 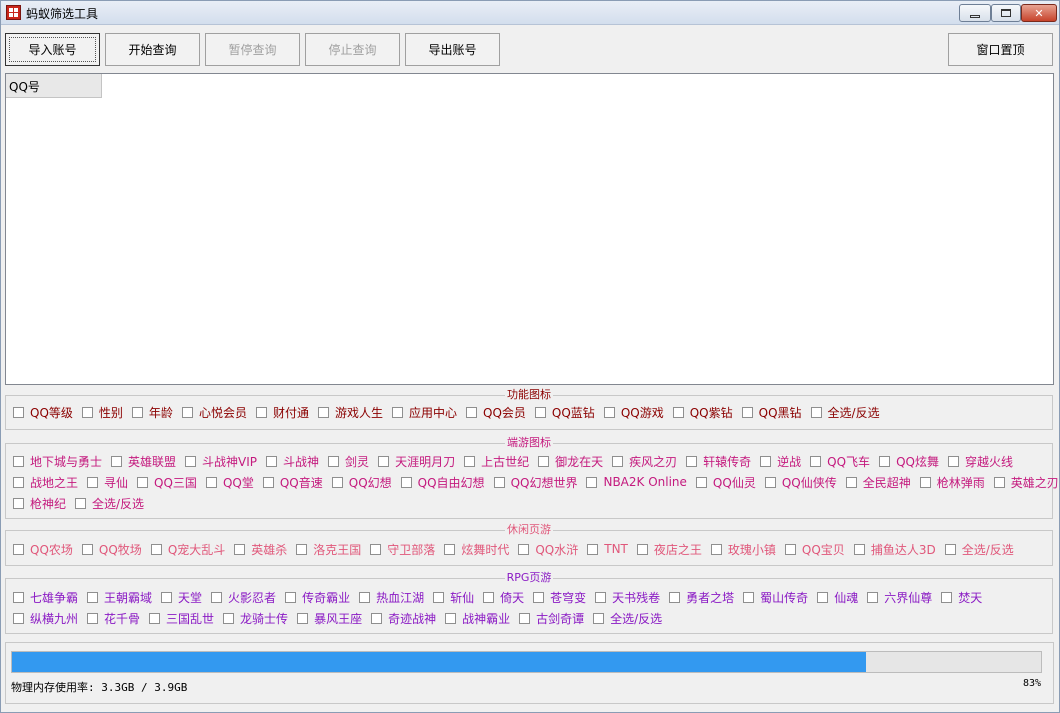 What do you see at coordinates (113, 618) in the screenshot?
I see `checkbox-rpg: 花千骨` at bounding box center [113, 618].